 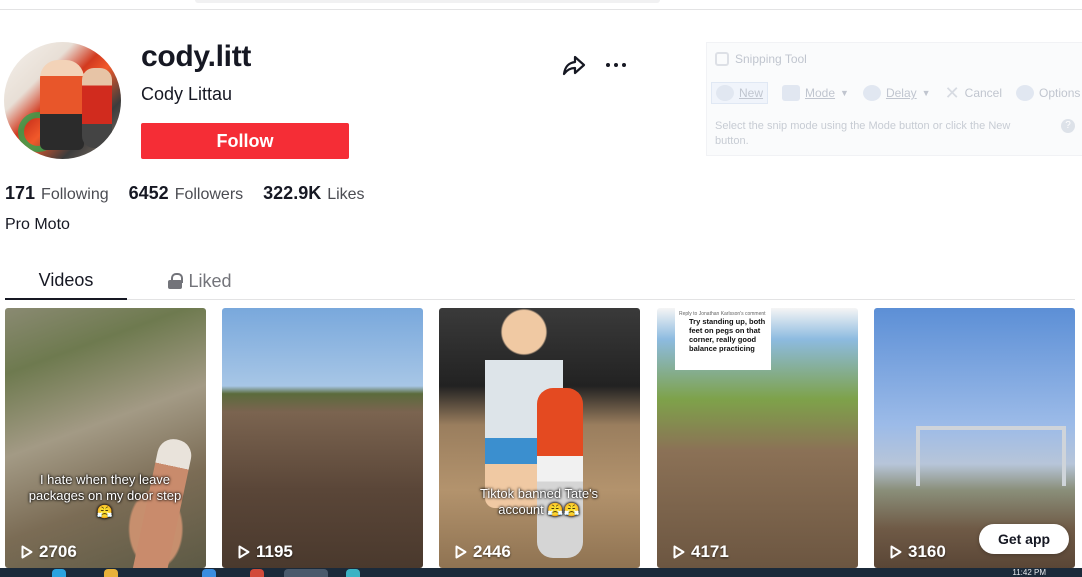 What do you see at coordinates (1025, 93) in the screenshot?
I see `gear-icon` at bounding box center [1025, 93].